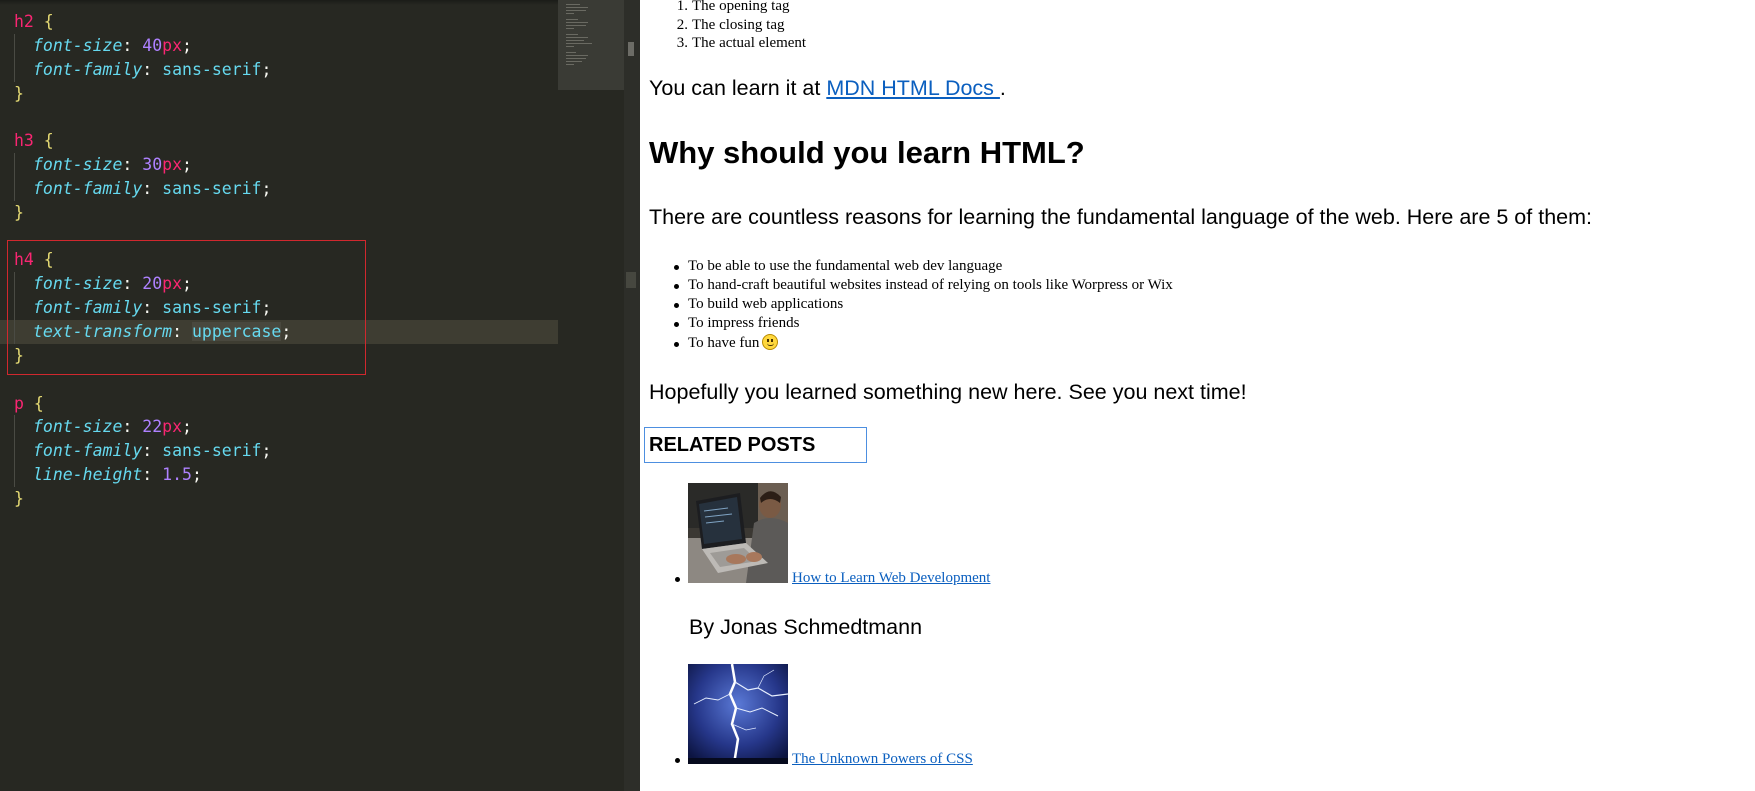 Image resolution: width=1755 pixels, height=791 pixels. Describe the element at coordinates (806, 627) in the screenshot. I see `post-author: By Jonas Schmedtmann` at that location.